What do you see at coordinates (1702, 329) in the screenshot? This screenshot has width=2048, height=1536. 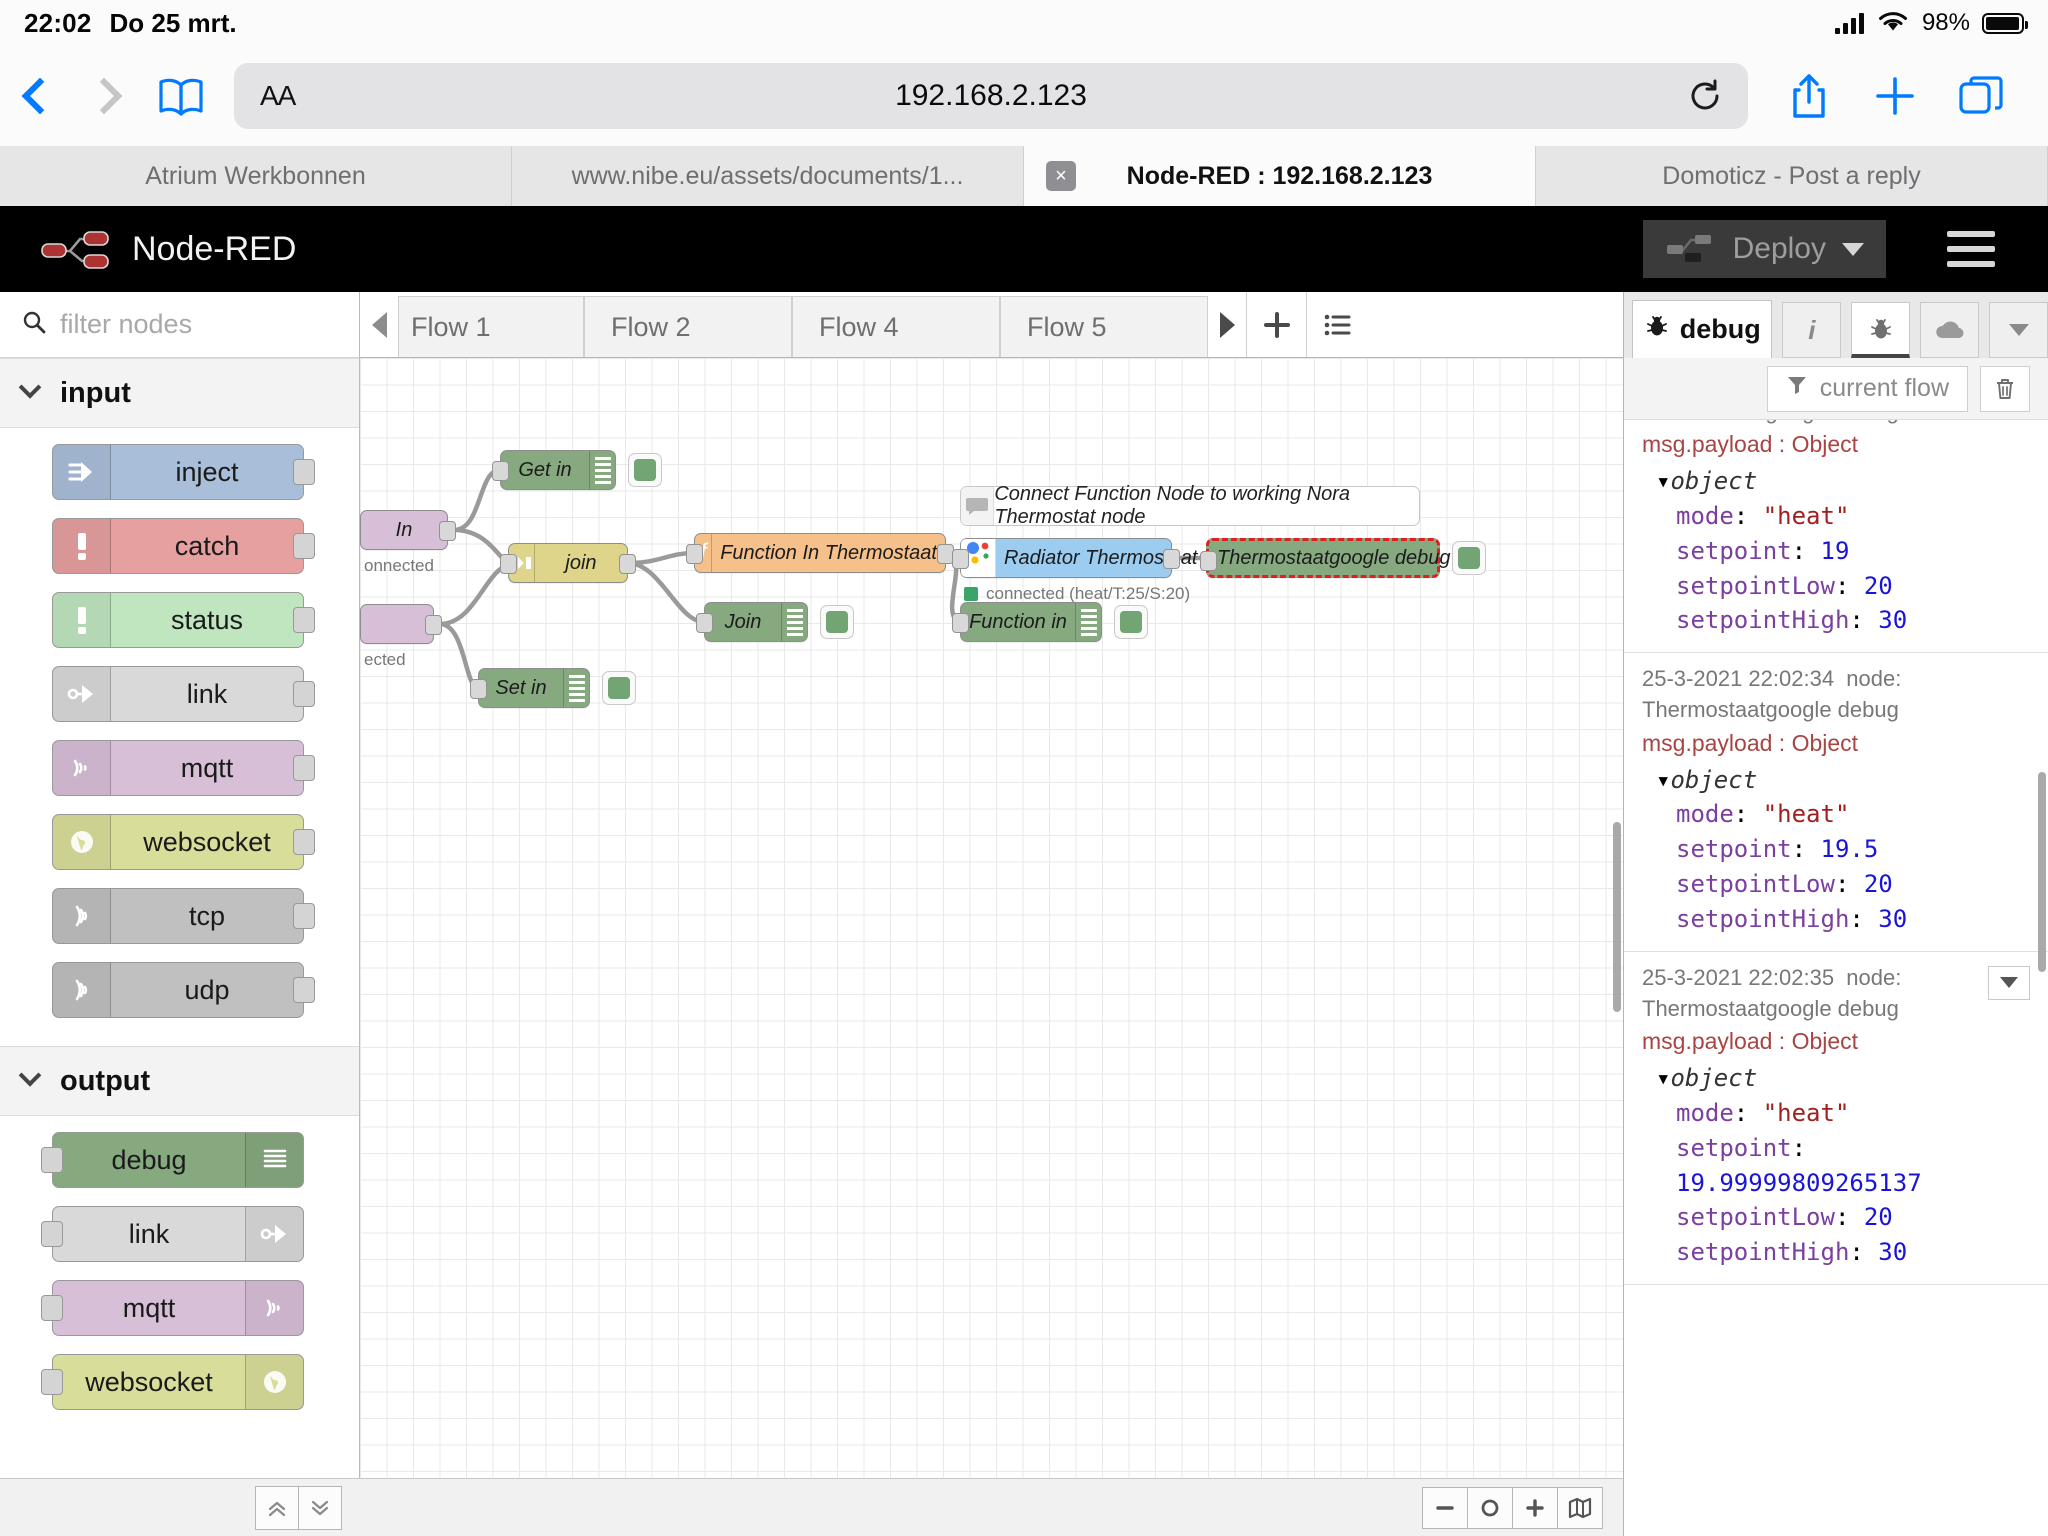 I see `tab-debug: debug` at bounding box center [1702, 329].